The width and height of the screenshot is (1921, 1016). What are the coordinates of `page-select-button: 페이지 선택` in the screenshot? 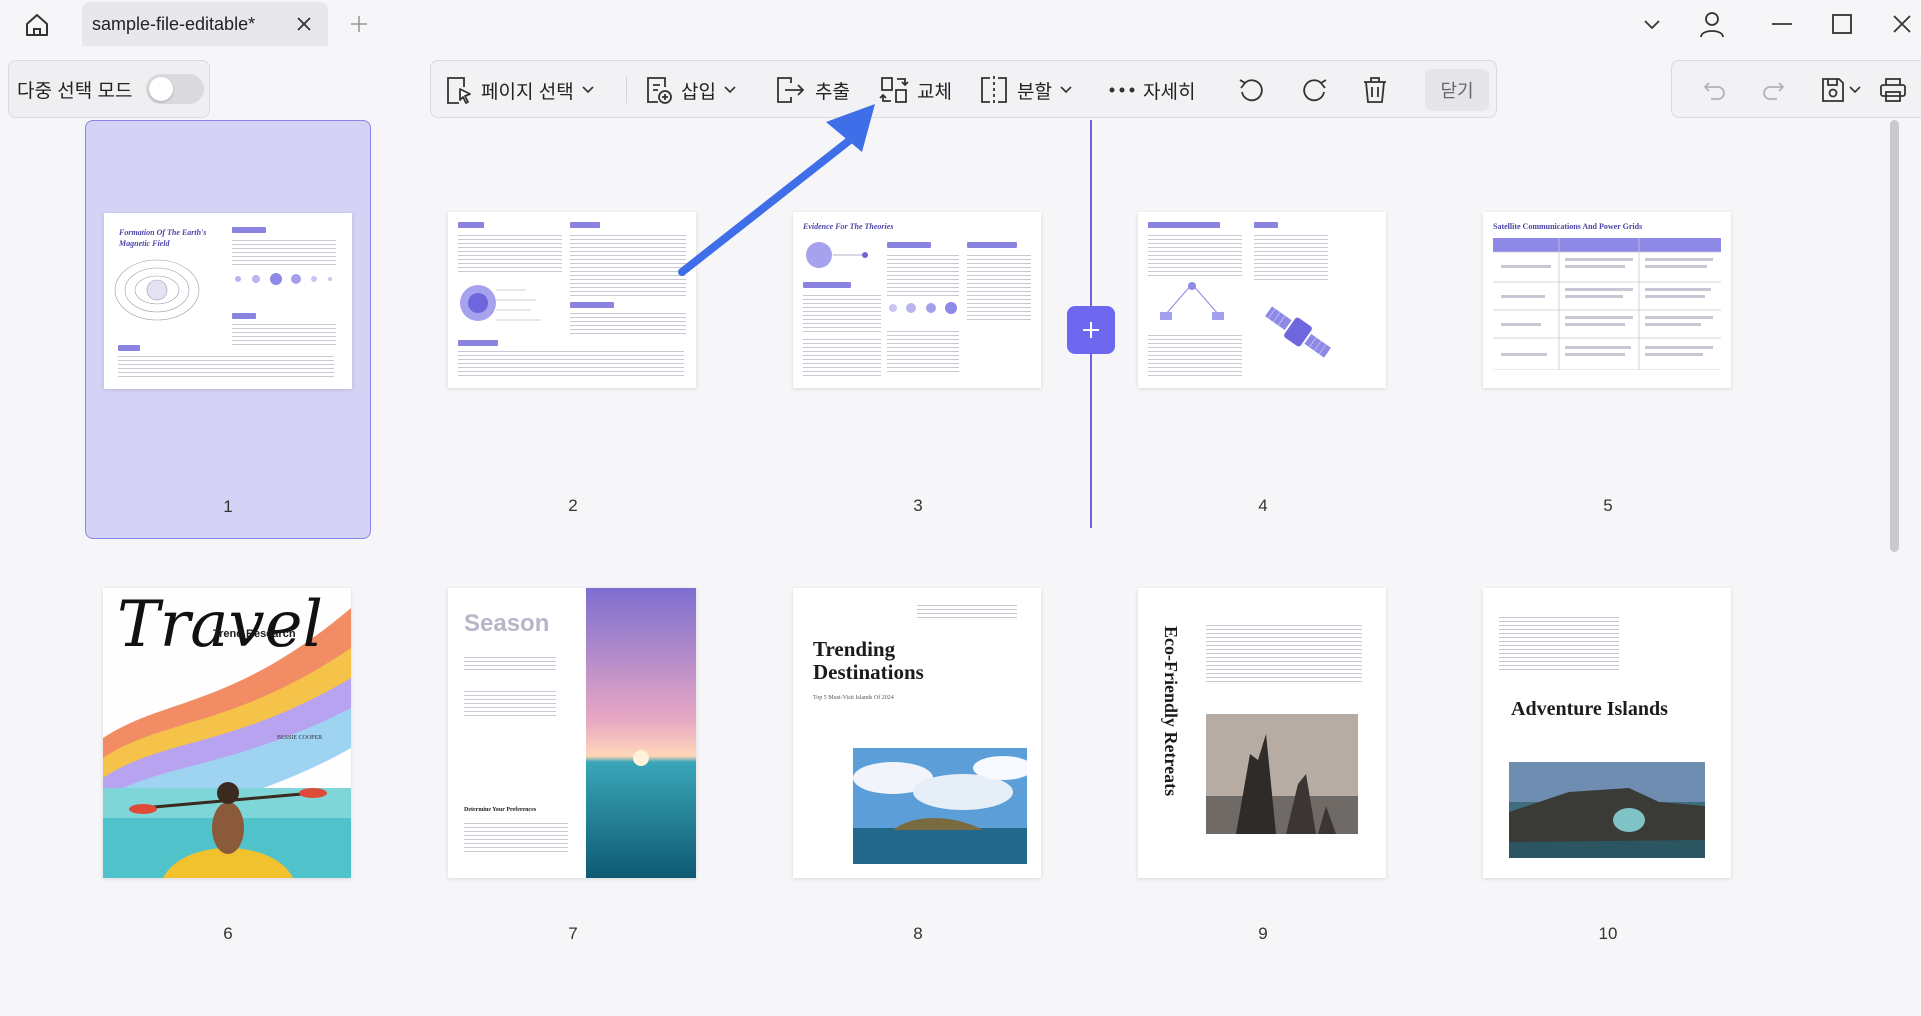 It's located at (519, 90).